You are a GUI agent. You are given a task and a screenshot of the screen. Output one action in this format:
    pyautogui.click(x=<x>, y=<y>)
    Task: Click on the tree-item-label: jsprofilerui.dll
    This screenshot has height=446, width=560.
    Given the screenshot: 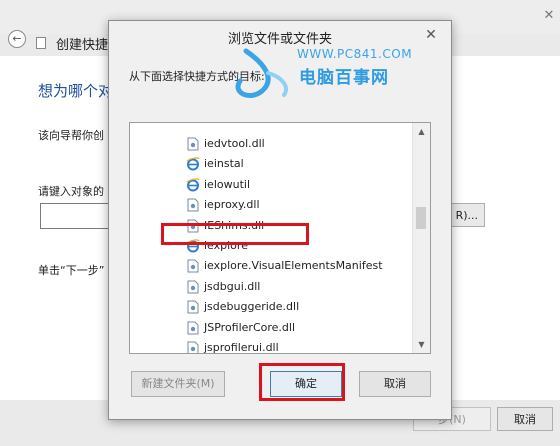 What is the action you would take?
    pyautogui.click(x=241, y=347)
    